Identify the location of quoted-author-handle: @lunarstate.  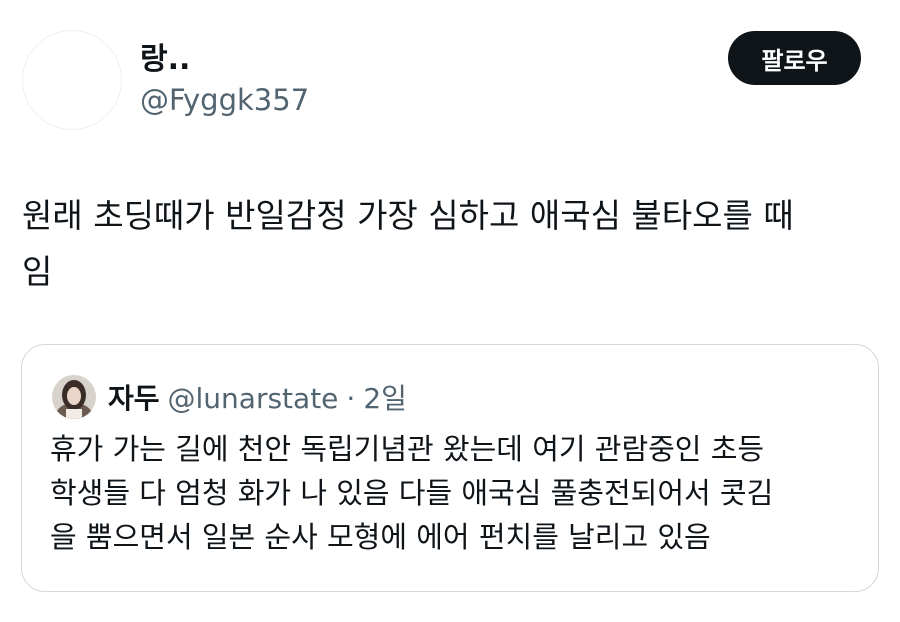
(253, 398).